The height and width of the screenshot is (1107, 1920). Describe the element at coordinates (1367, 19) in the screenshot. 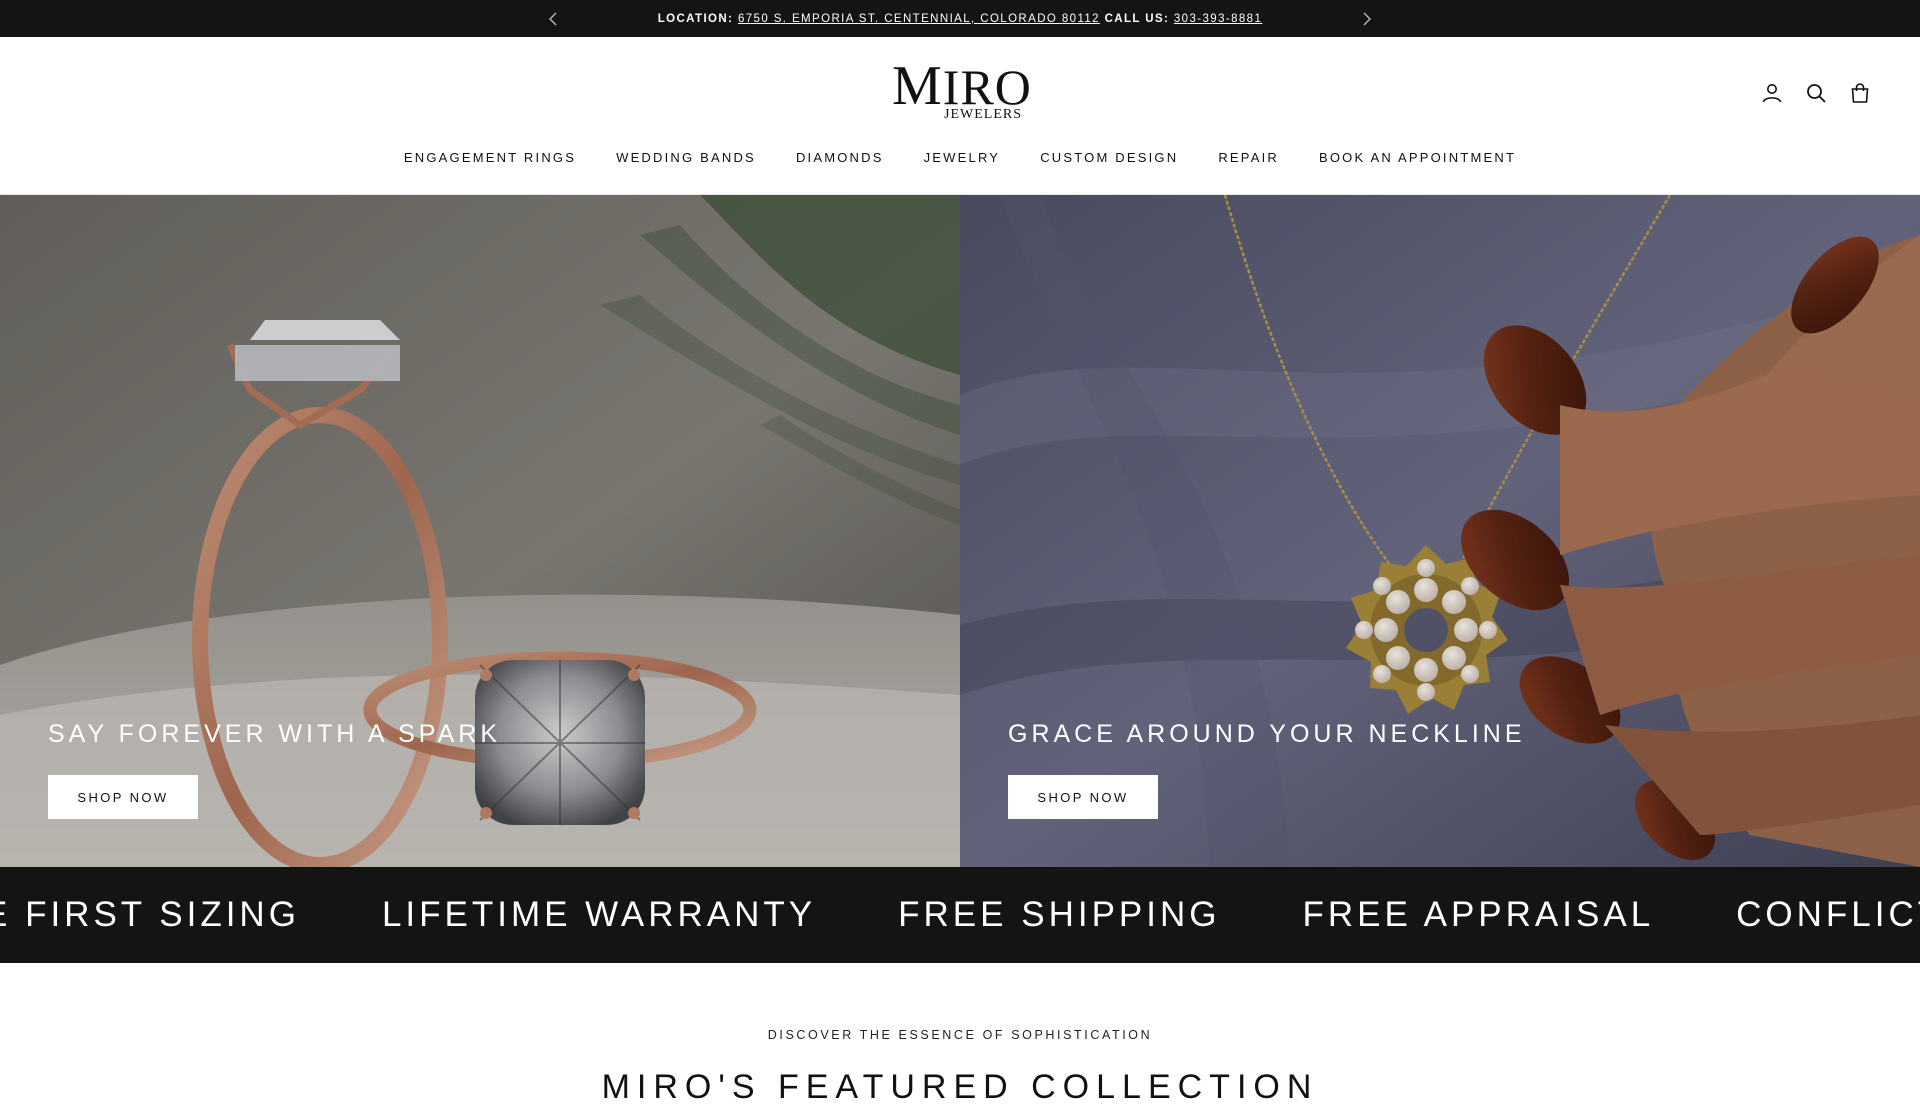

I see `chevron-right-icon` at that location.